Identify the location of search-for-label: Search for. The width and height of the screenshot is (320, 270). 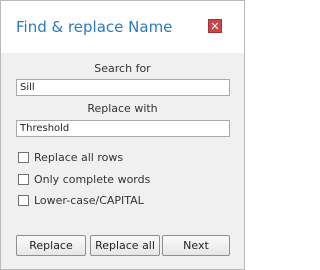
(122, 68).